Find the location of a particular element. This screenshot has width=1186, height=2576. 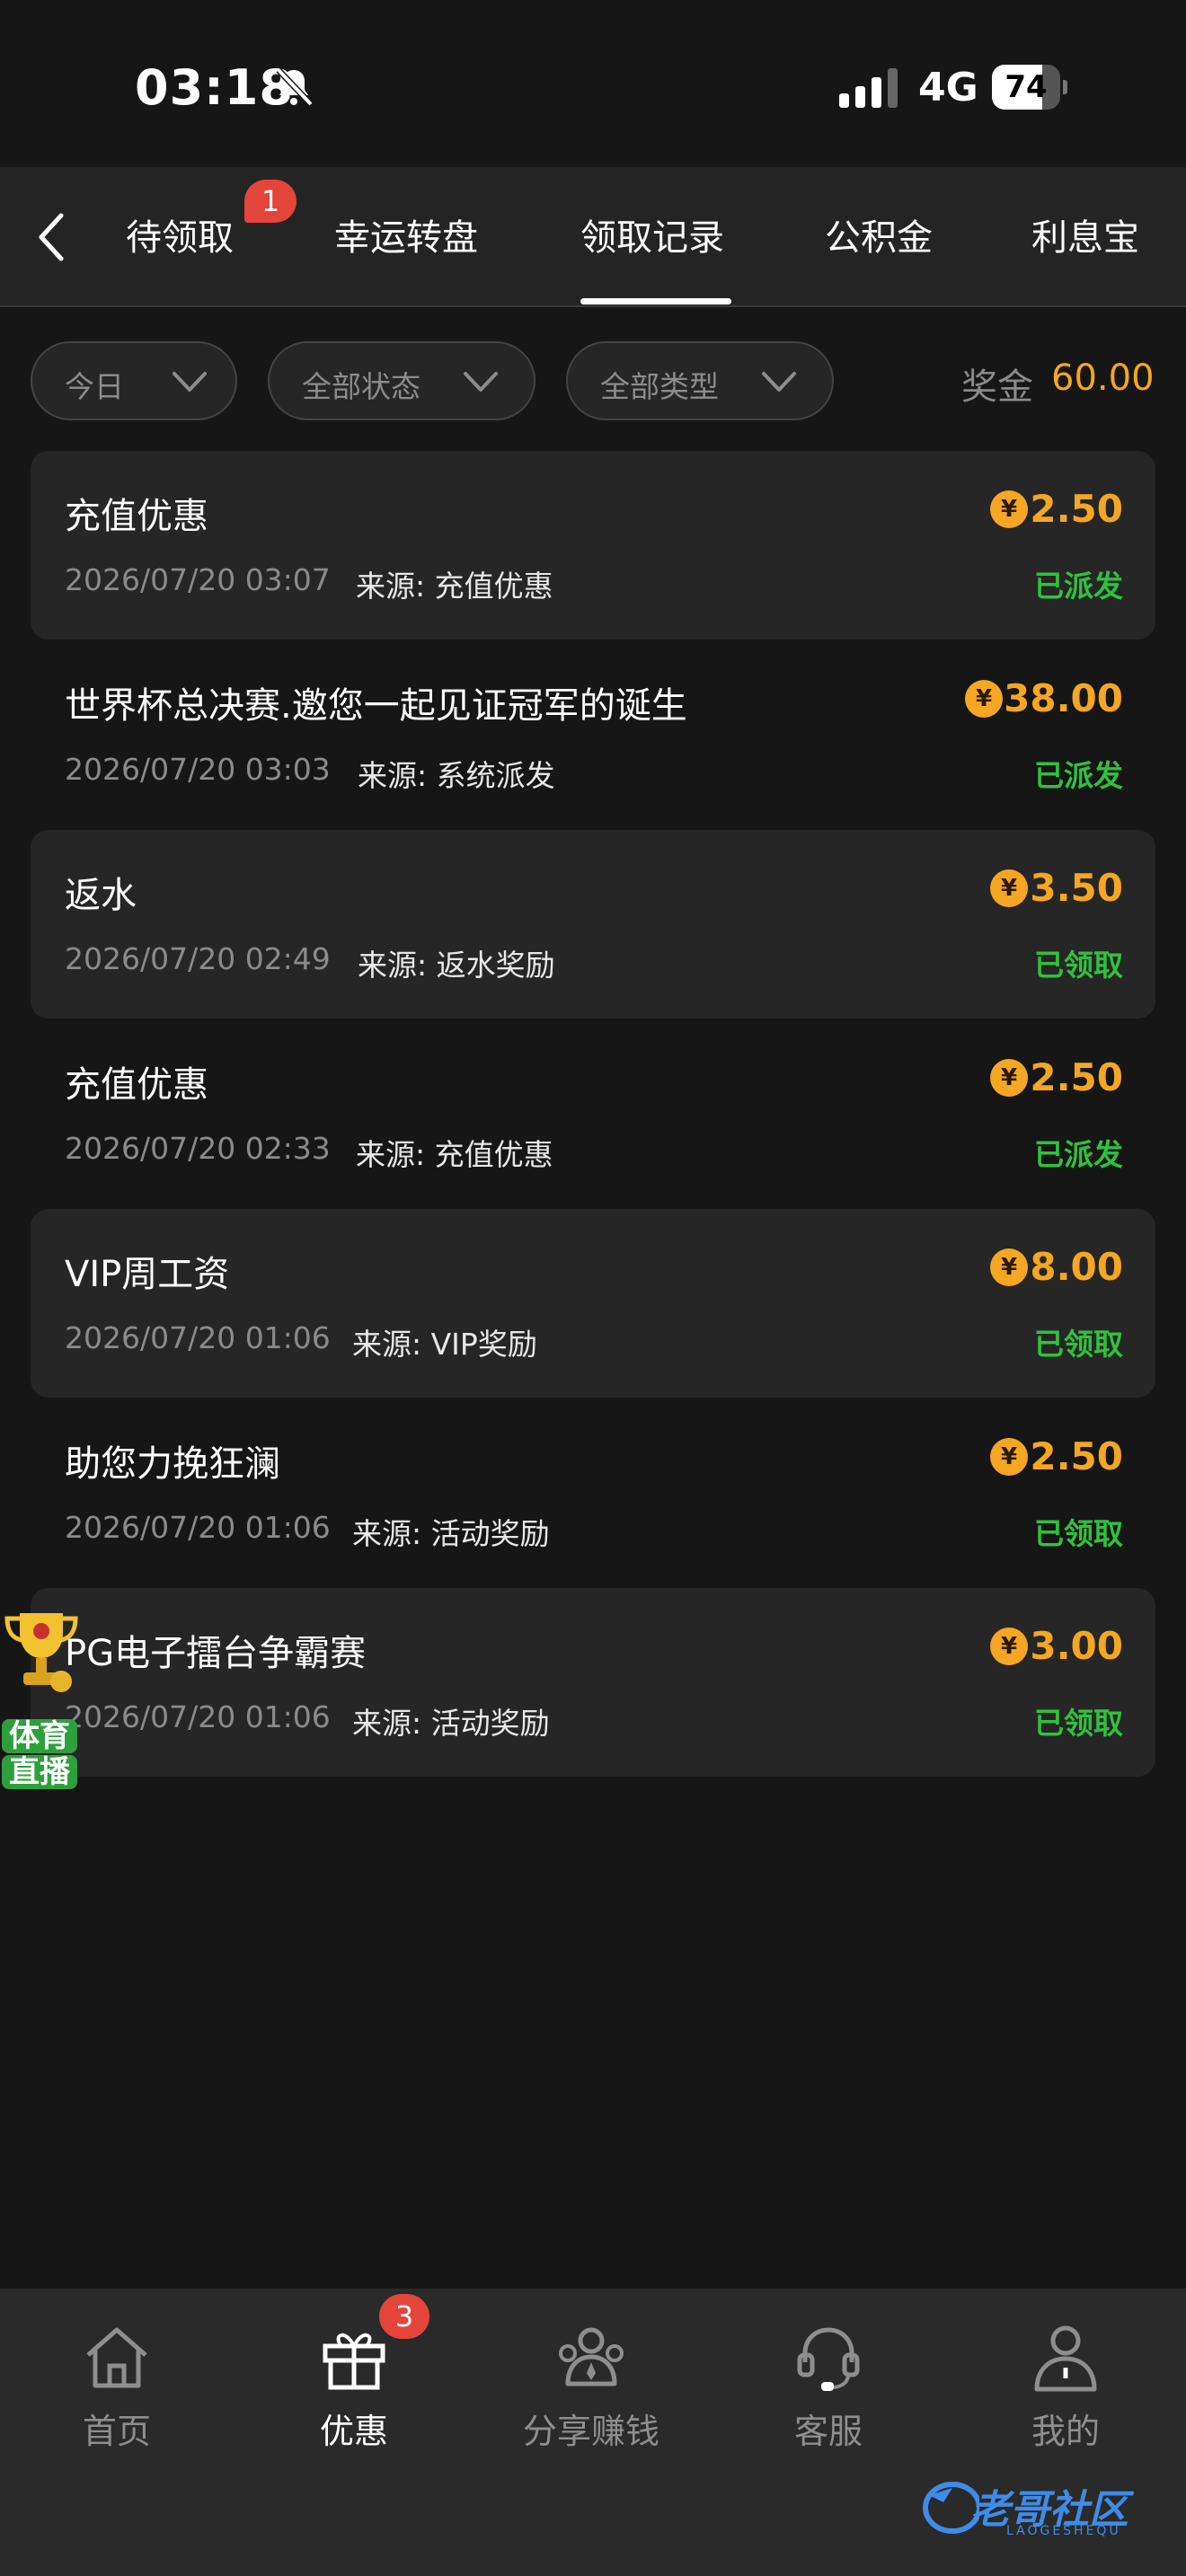

record-amount: 38.00 is located at coordinates (1063, 698).